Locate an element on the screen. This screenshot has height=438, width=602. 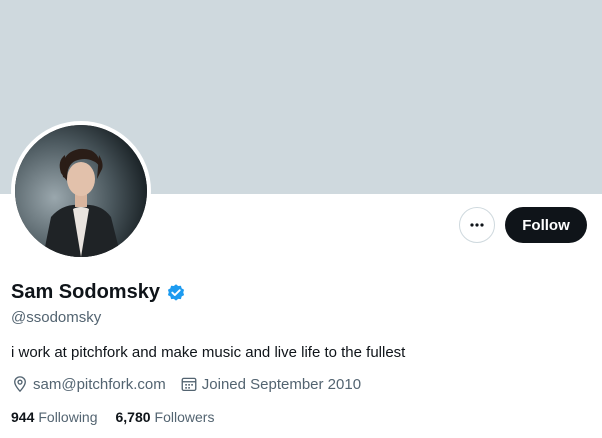
name-row: Sam Sodomsky is located at coordinates (98, 292).